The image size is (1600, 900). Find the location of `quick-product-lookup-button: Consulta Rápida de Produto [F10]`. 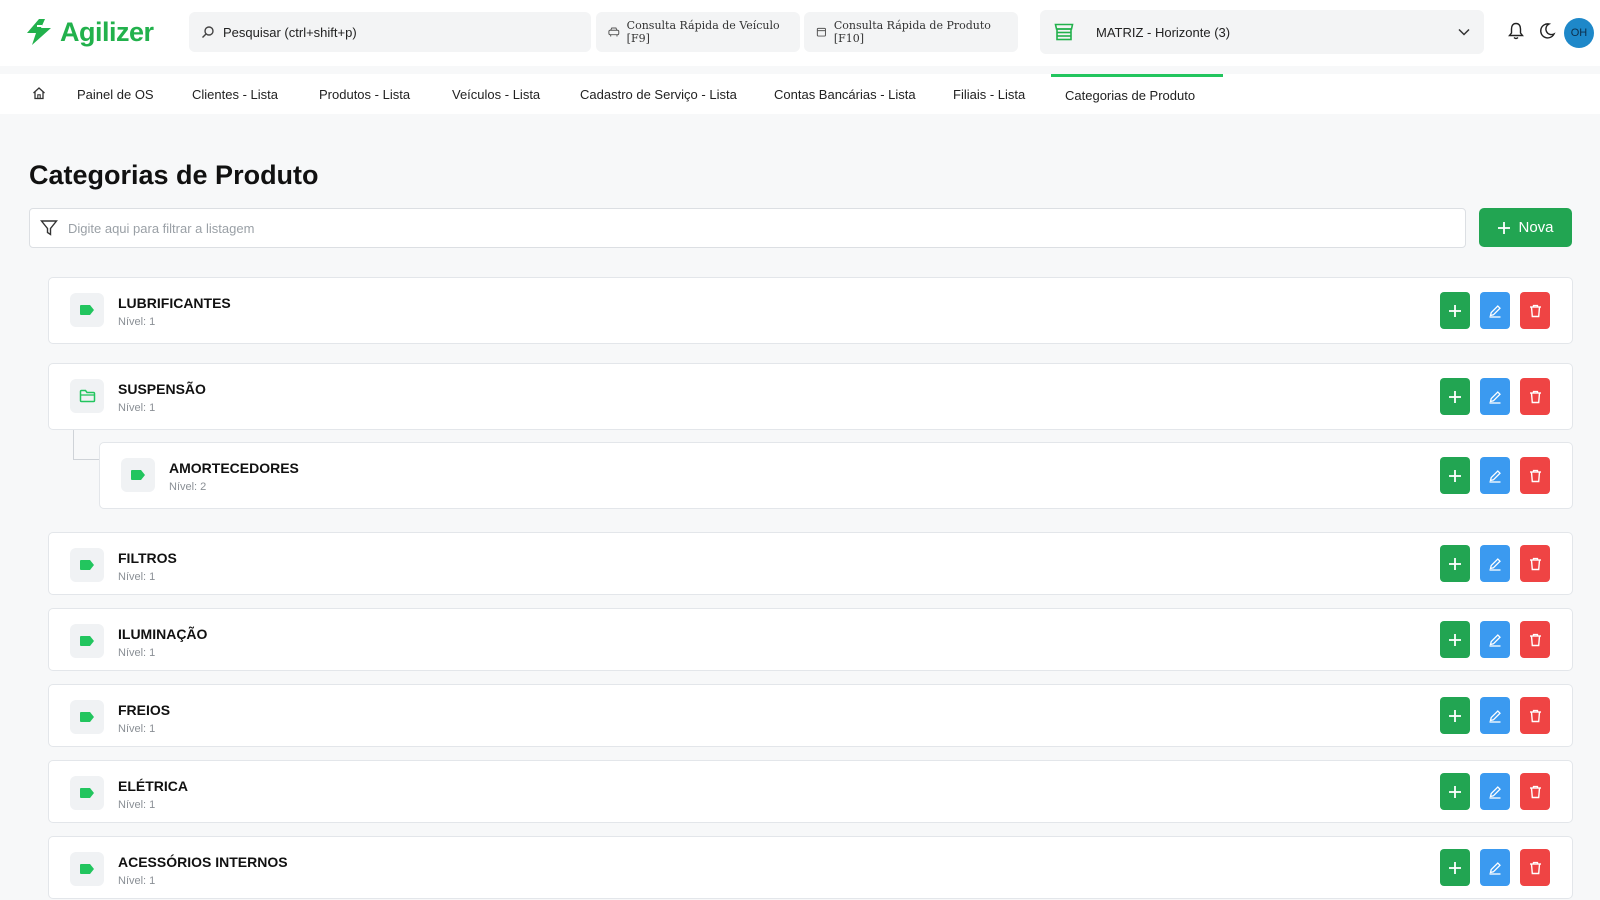

quick-product-lookup-button: Consulta Rápida de Produto [F10] is located at coordinates (911, 32).